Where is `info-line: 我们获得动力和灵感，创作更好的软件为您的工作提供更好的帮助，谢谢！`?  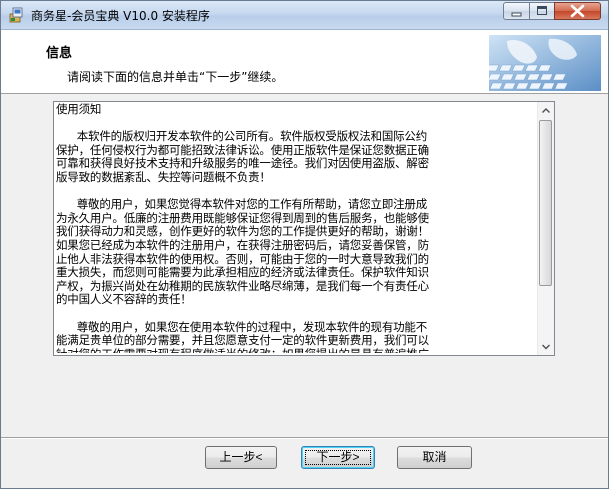
info-line: 我们获得动力和灵感，创作更好的软件为您的工作提供更好的帮助，谢谢！ is located at coordinates (242, 231).